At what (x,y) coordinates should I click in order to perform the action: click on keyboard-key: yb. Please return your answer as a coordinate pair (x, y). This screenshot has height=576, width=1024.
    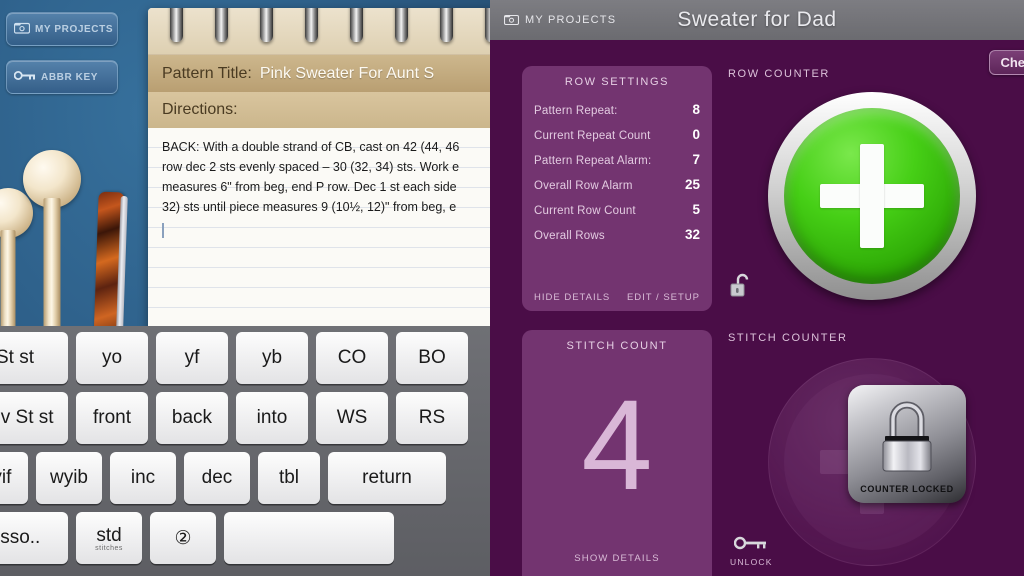
    Looking at the image, I should click on (272, 358).